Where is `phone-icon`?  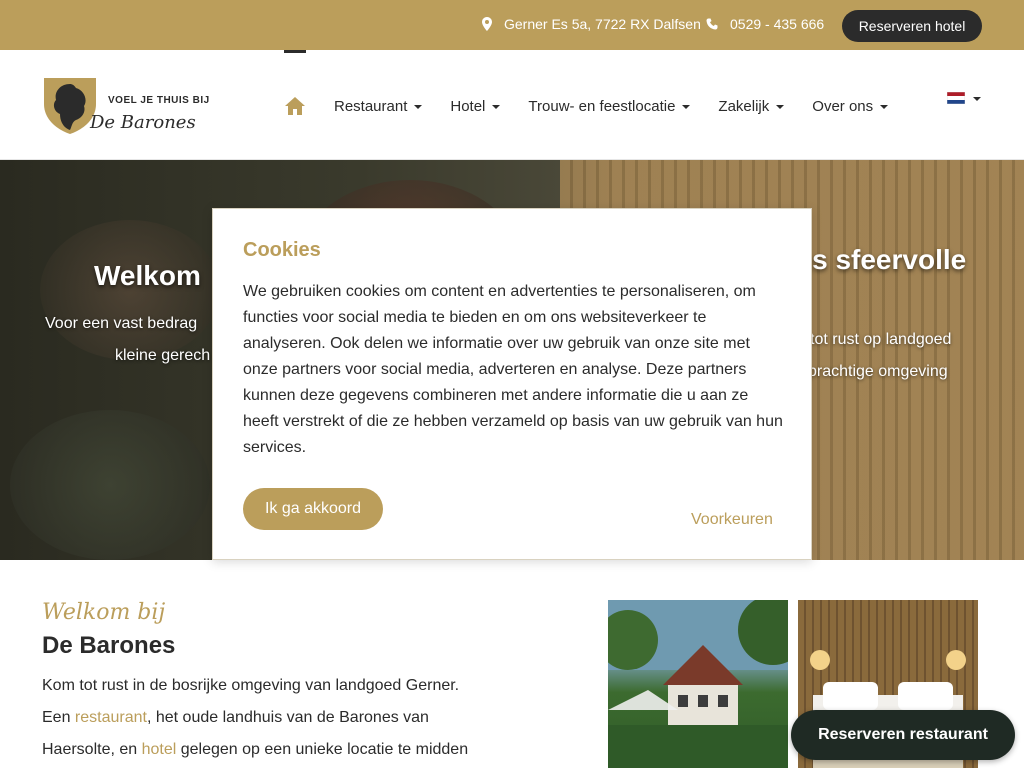 phone-icon is located at coordinates (712, 24).